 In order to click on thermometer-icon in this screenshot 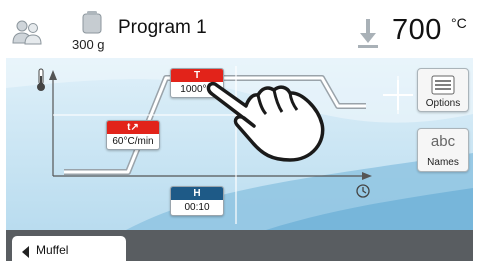, I will do `click(41, 79)`.